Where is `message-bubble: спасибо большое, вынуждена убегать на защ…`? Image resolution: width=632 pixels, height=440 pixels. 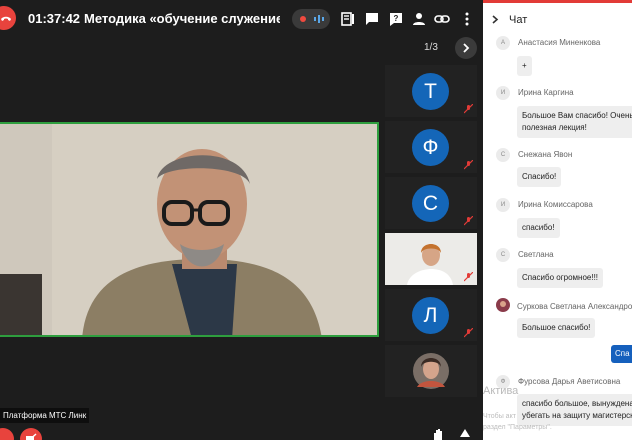 message-bubble: спасибо большое, вынуждена убегать на защ… is located at coordinates (574, 410).